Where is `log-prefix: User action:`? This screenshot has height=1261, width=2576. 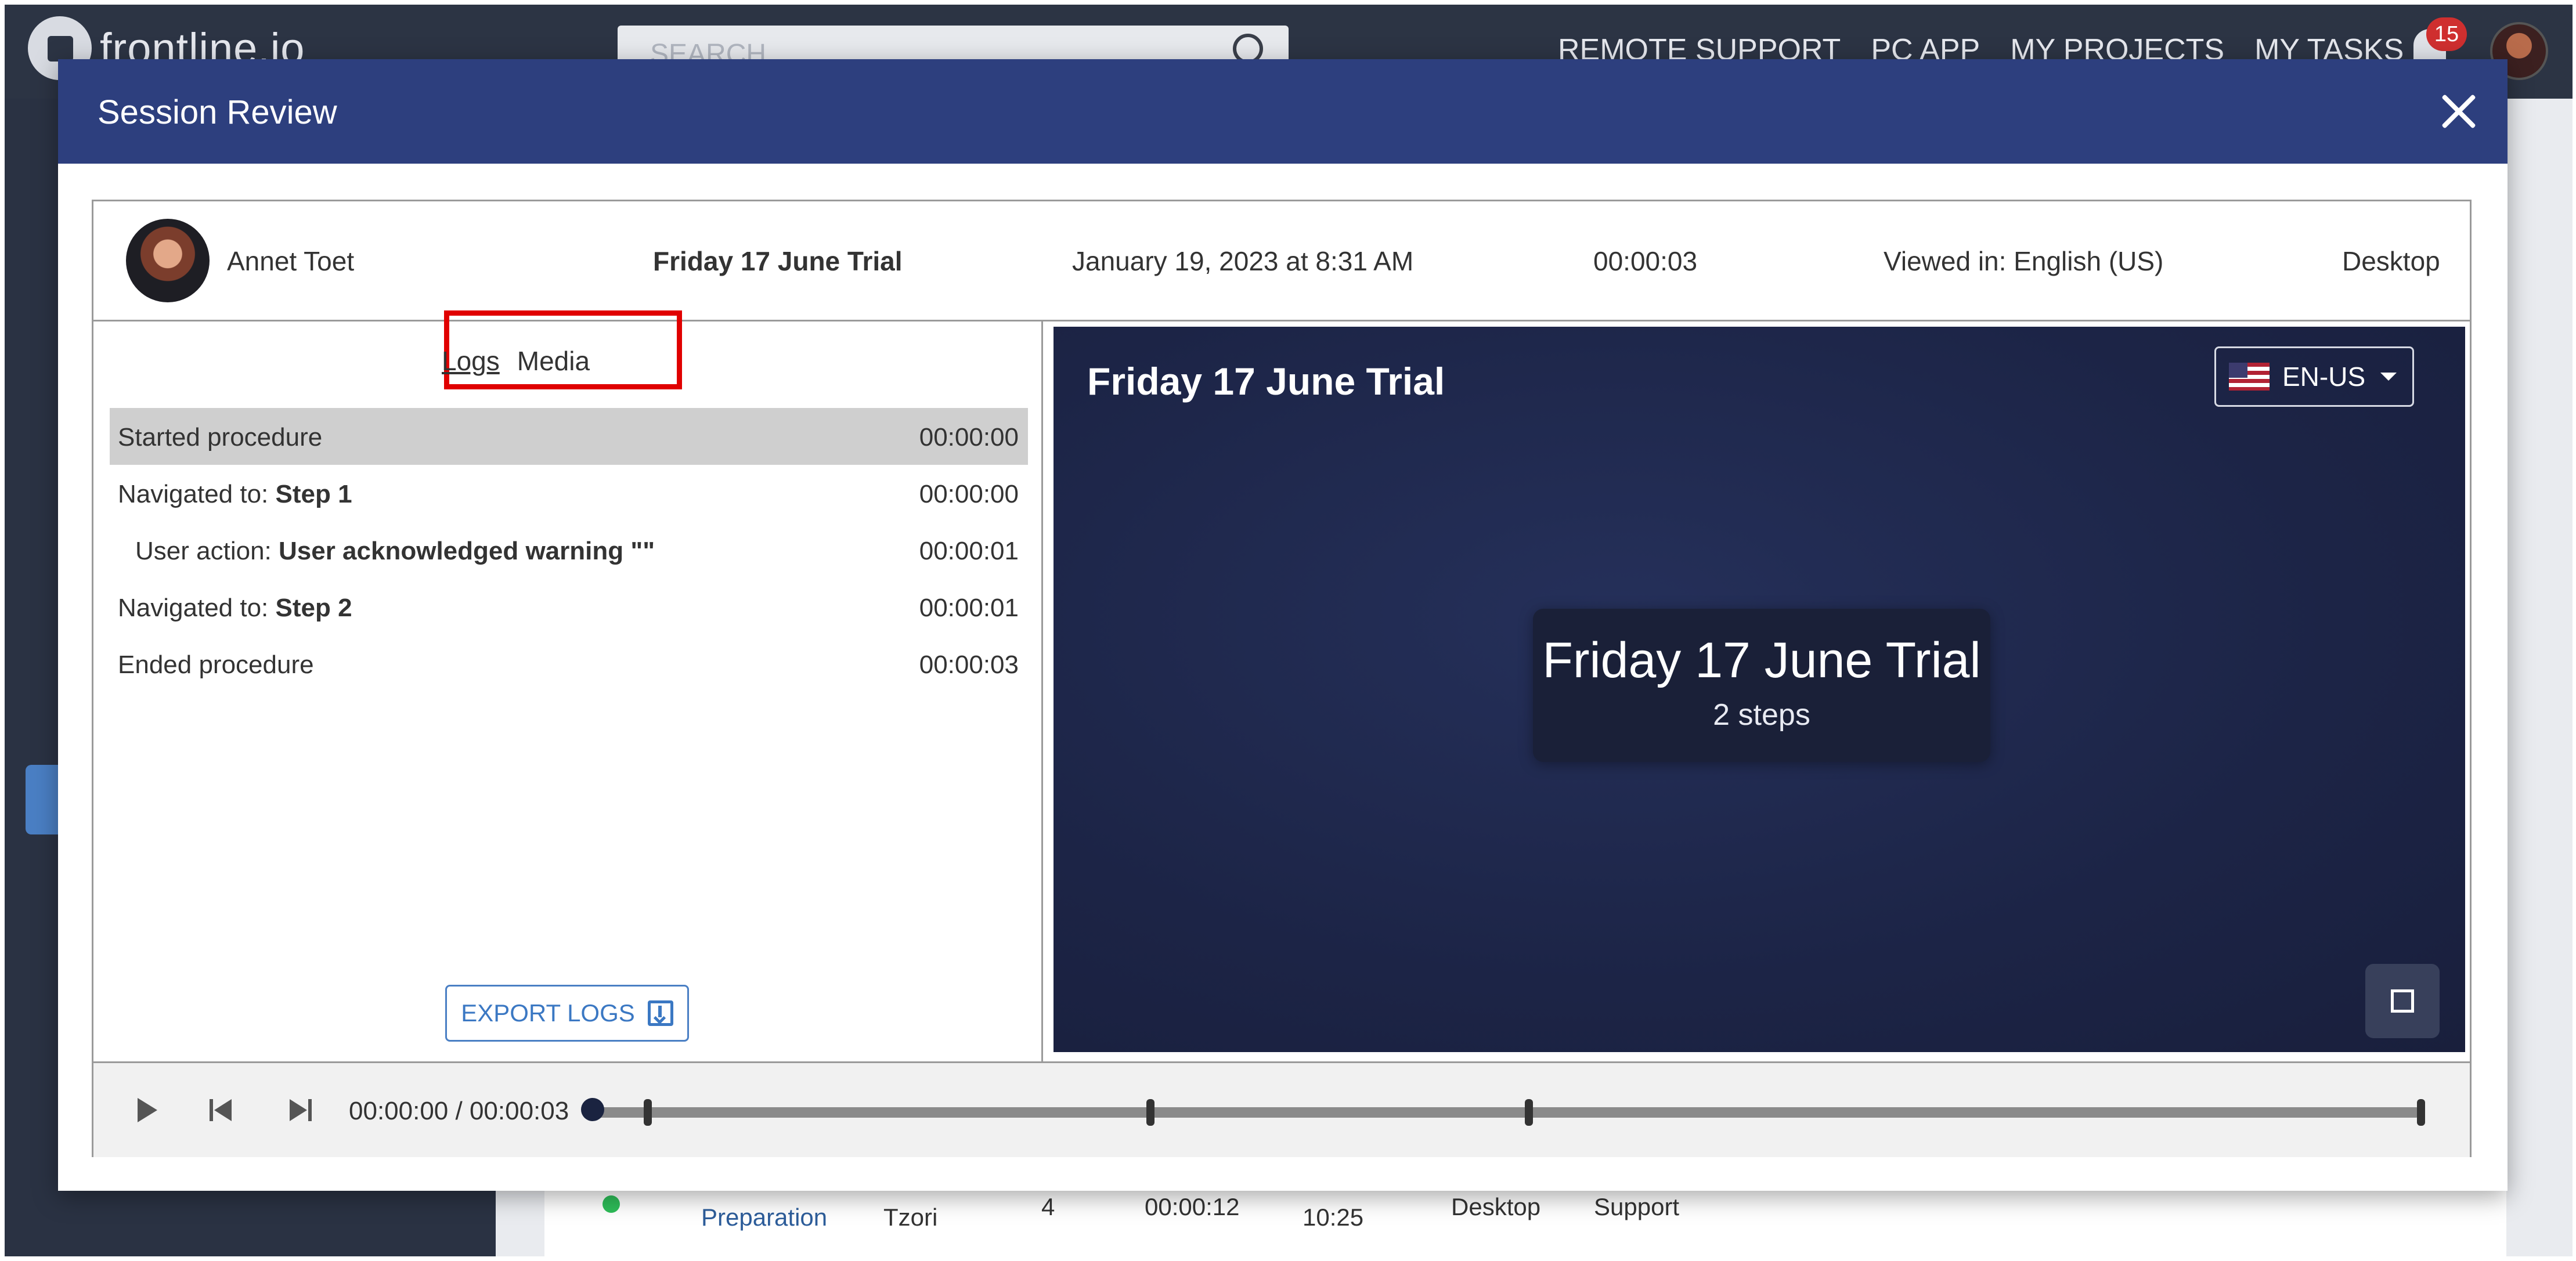 log-prefix: User action: is located at coordinates (207, 551).